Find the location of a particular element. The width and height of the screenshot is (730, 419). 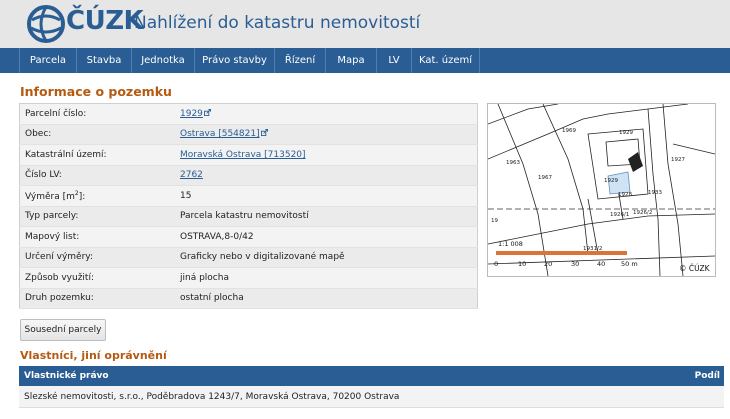

row-value: ostatní plocha is located at coordinates (326, 298).